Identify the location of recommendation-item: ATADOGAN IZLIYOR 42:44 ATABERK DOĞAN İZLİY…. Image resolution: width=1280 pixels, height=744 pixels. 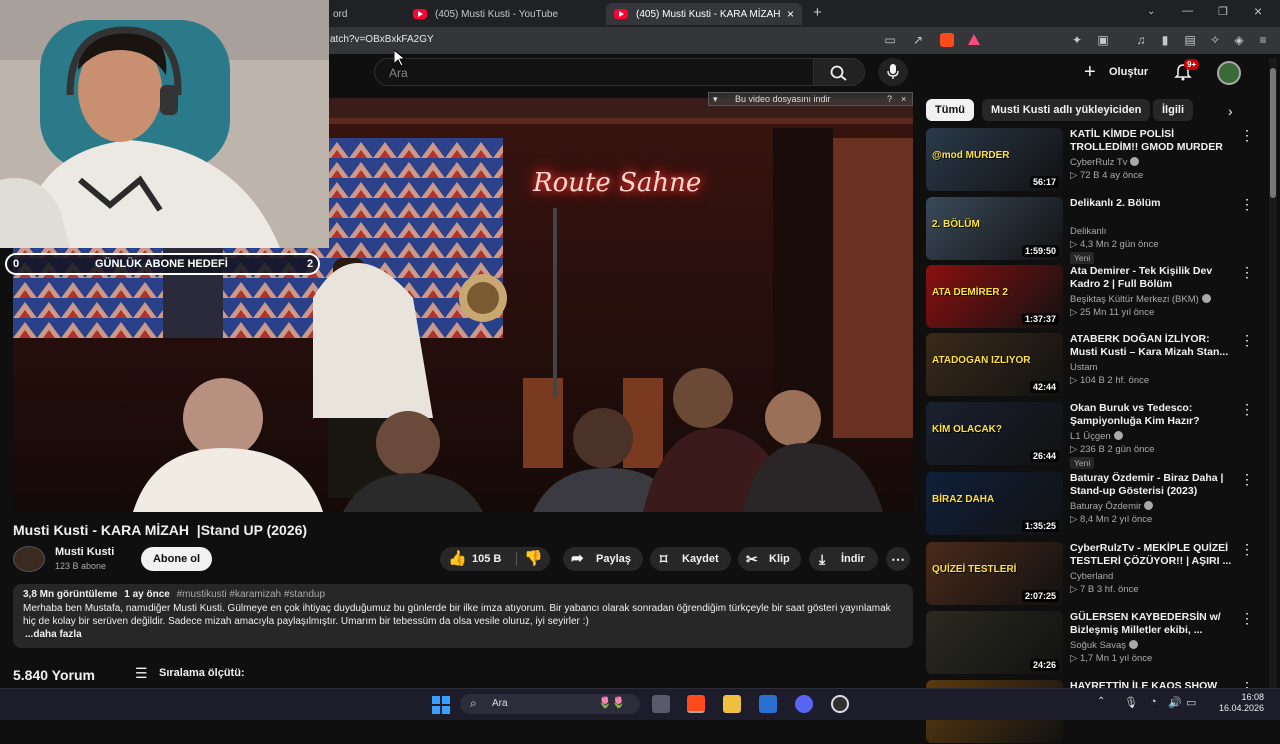
(1096, 365).